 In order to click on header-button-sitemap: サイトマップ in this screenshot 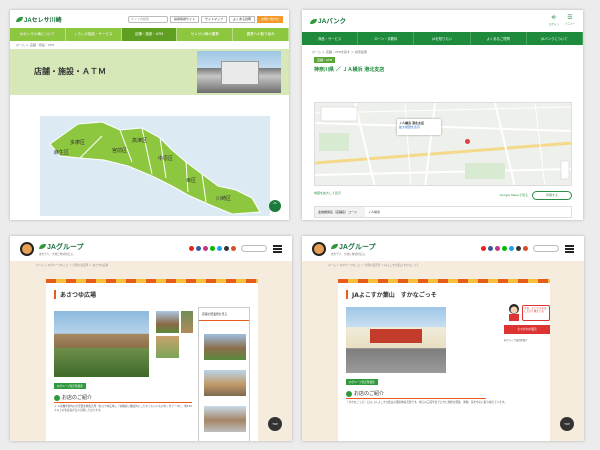, I will do `click(213, 19)`.